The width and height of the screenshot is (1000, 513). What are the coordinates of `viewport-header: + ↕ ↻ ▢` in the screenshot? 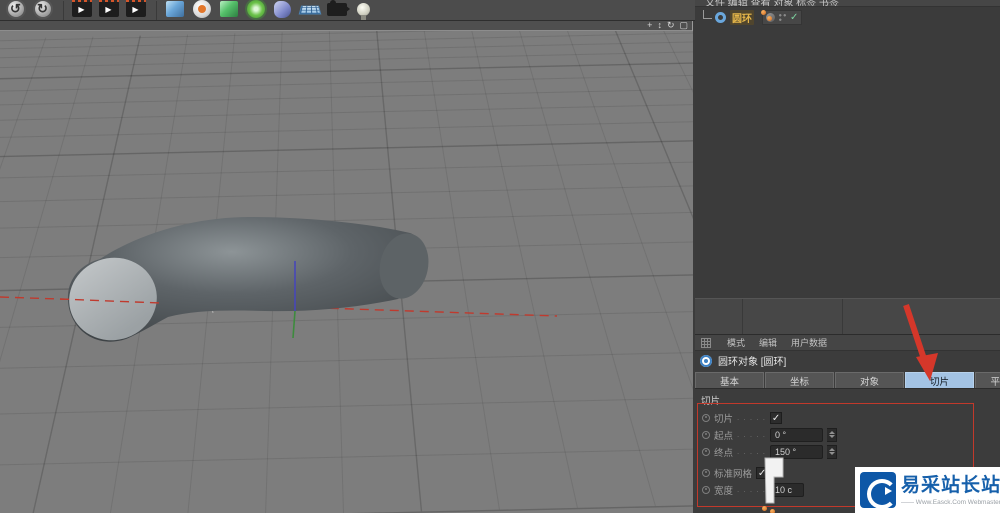 It's located at (346, 25).